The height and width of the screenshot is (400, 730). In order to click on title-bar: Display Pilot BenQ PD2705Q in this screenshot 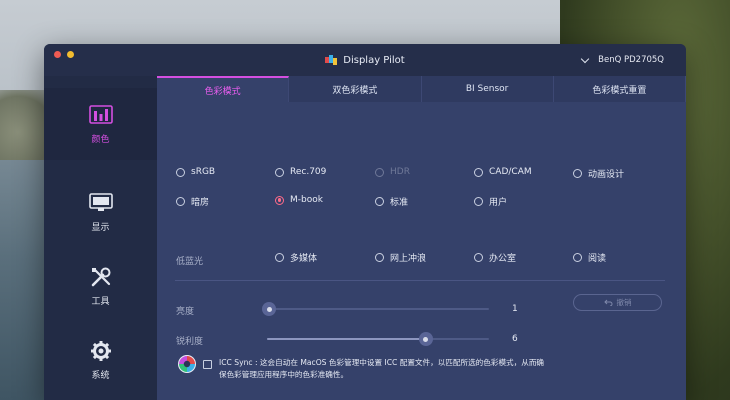, I will do `click(365, 60)`.